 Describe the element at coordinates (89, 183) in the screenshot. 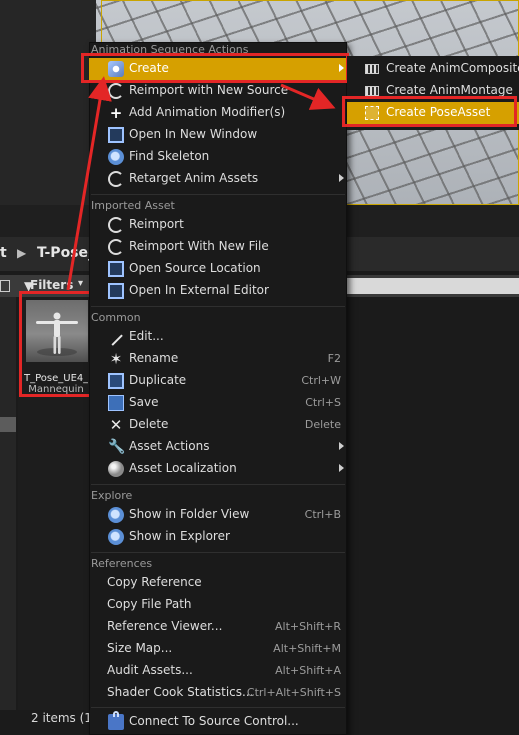

I see `arrow-asset-to-create` at that location.